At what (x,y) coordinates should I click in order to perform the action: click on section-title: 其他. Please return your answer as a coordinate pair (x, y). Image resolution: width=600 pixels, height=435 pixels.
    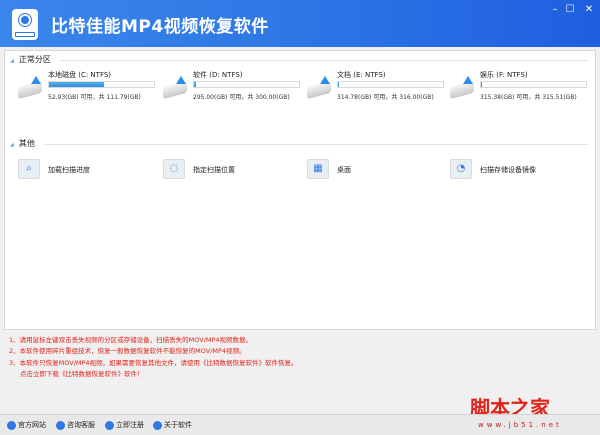
    Looking at the image, I should click on (26, 143).